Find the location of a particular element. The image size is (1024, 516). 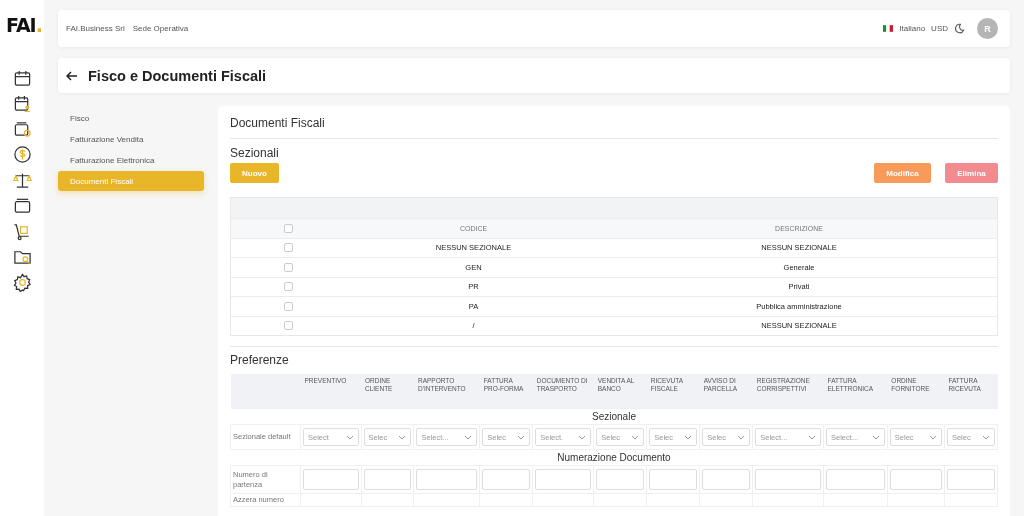

delete-button: Elimina is located at coordinates (971, 173).